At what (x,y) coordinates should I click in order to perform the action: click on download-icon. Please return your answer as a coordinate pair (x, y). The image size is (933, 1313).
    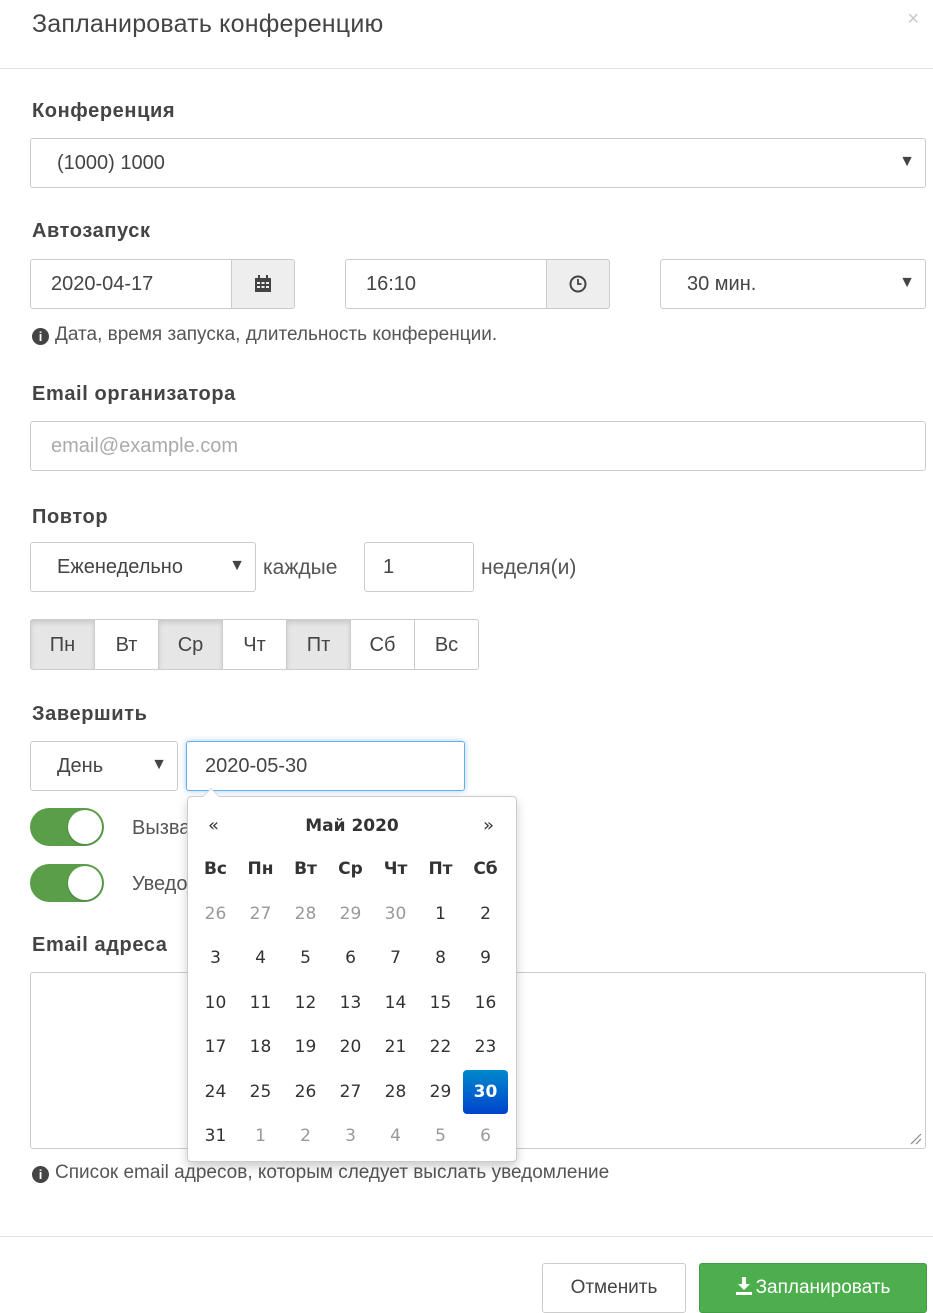
    Looking at the image, I should click on (743, 1286).